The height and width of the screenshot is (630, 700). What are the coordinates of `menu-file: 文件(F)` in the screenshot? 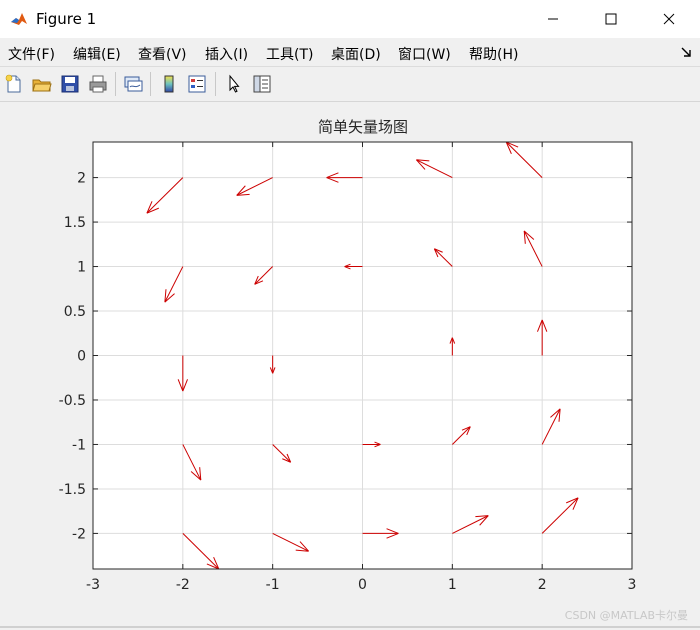 It's located at (31, 54).